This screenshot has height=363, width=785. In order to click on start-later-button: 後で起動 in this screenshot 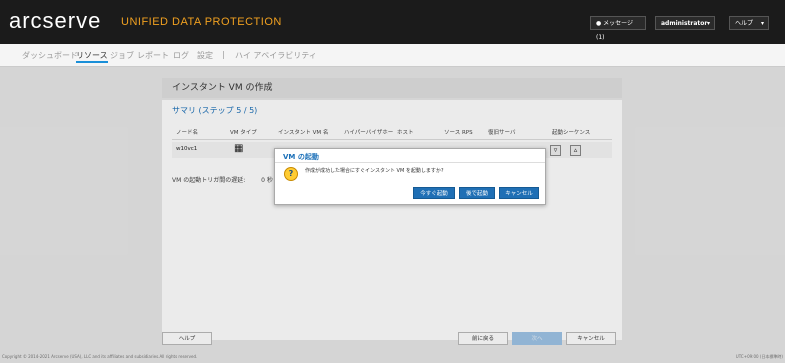, I will do `click(477, 193)`.